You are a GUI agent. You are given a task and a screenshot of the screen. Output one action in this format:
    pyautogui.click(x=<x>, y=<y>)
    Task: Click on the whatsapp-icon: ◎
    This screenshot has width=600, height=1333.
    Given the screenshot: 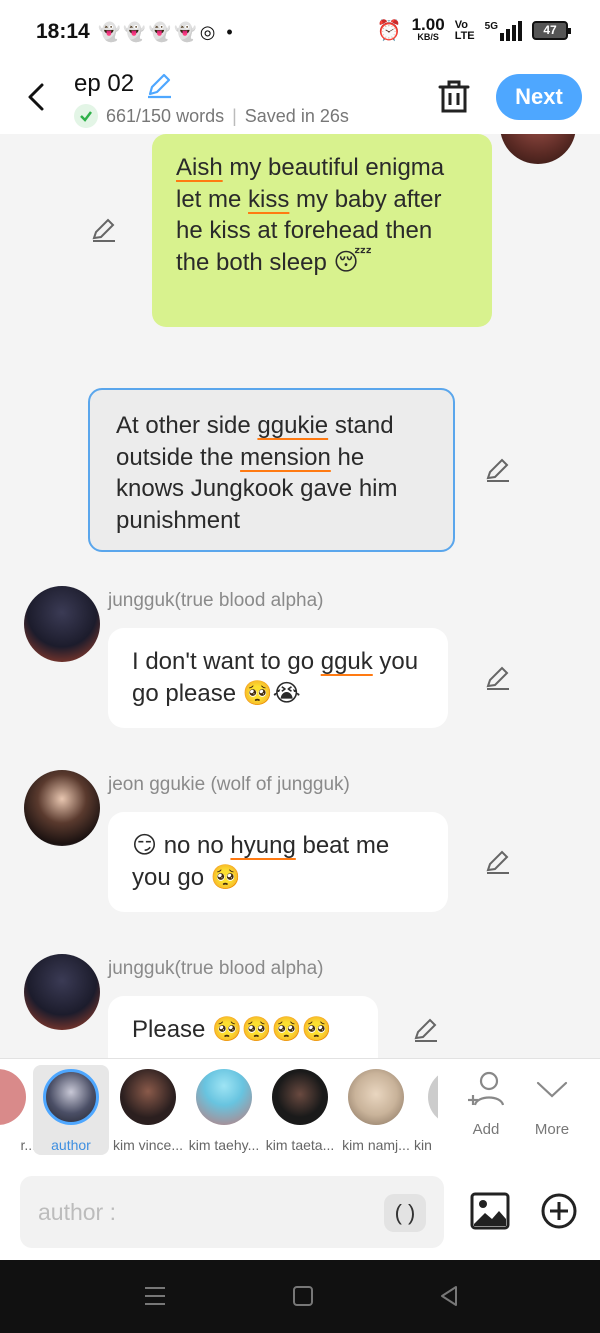 What is the action you would take?
    pyautogui.click(x=209, y=32)
    